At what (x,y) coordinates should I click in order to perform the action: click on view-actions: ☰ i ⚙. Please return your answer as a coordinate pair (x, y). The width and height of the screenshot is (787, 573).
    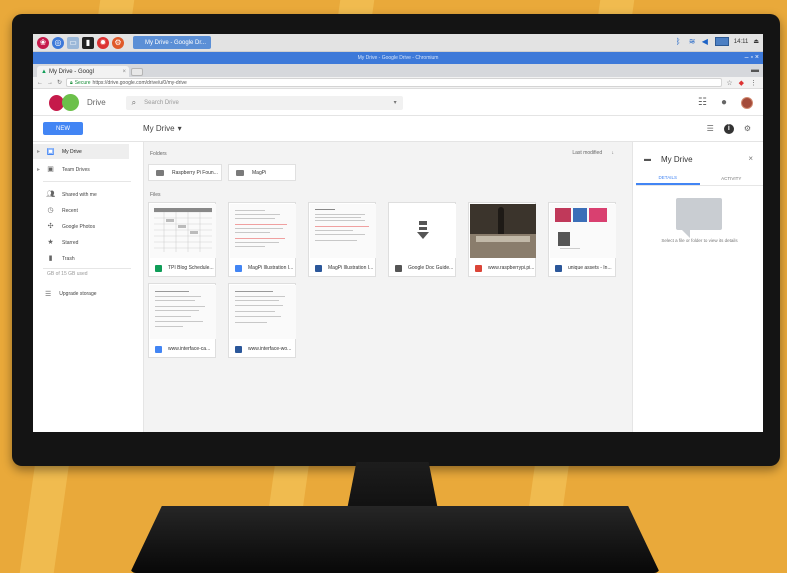
    Looking at the image, I should click on (729, 128).